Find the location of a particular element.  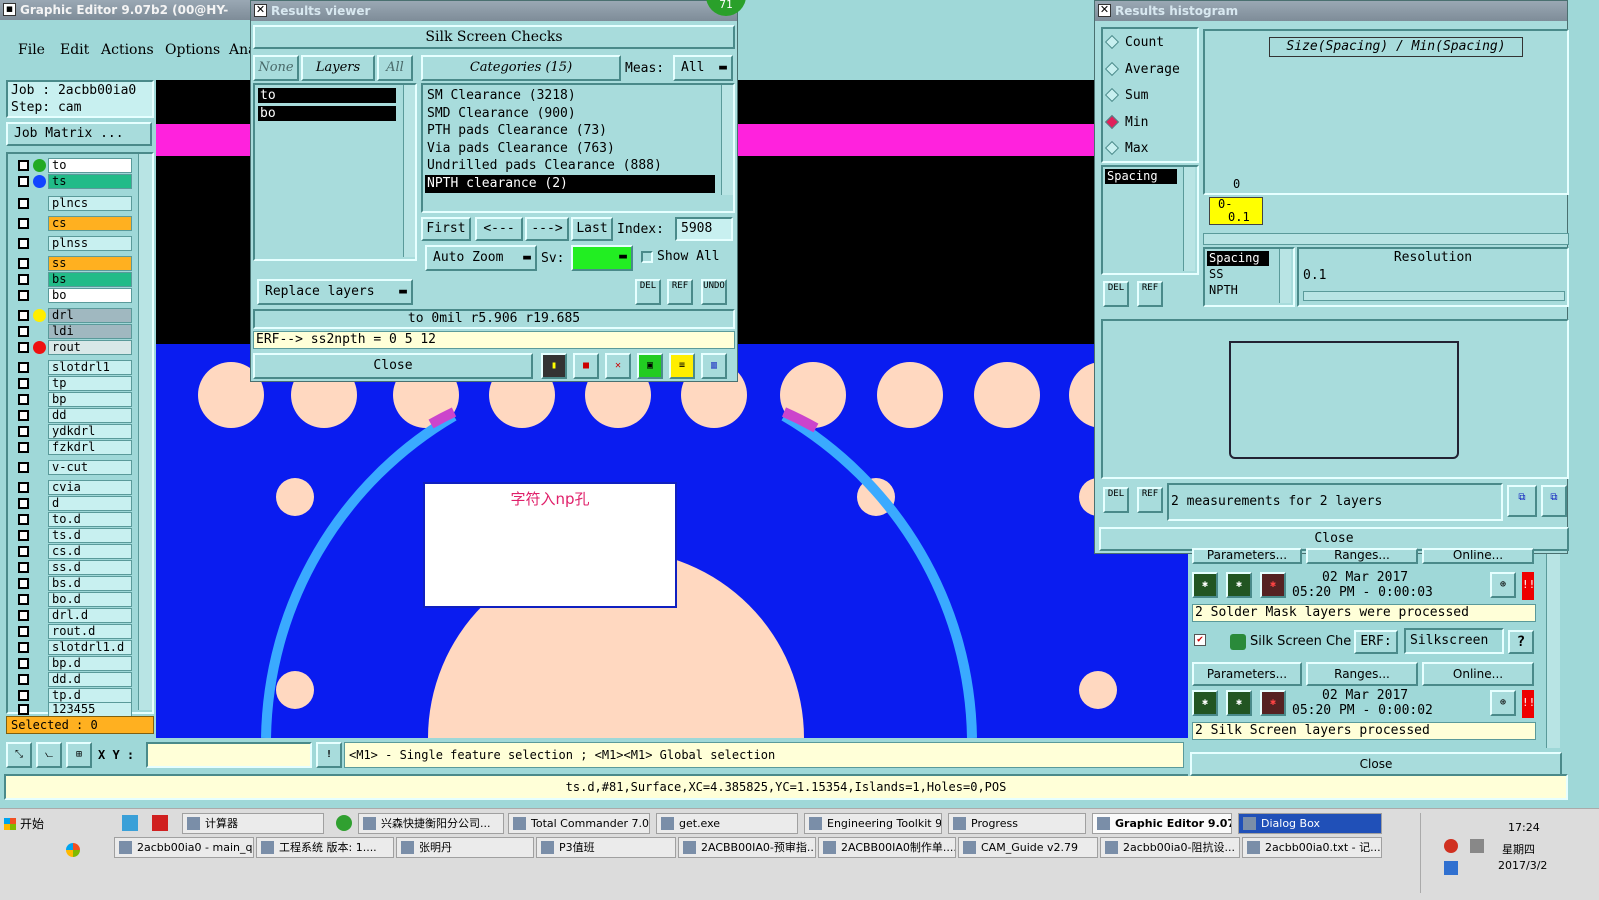

layer-row-plnss: plnss is located at coordinates (75, 243).